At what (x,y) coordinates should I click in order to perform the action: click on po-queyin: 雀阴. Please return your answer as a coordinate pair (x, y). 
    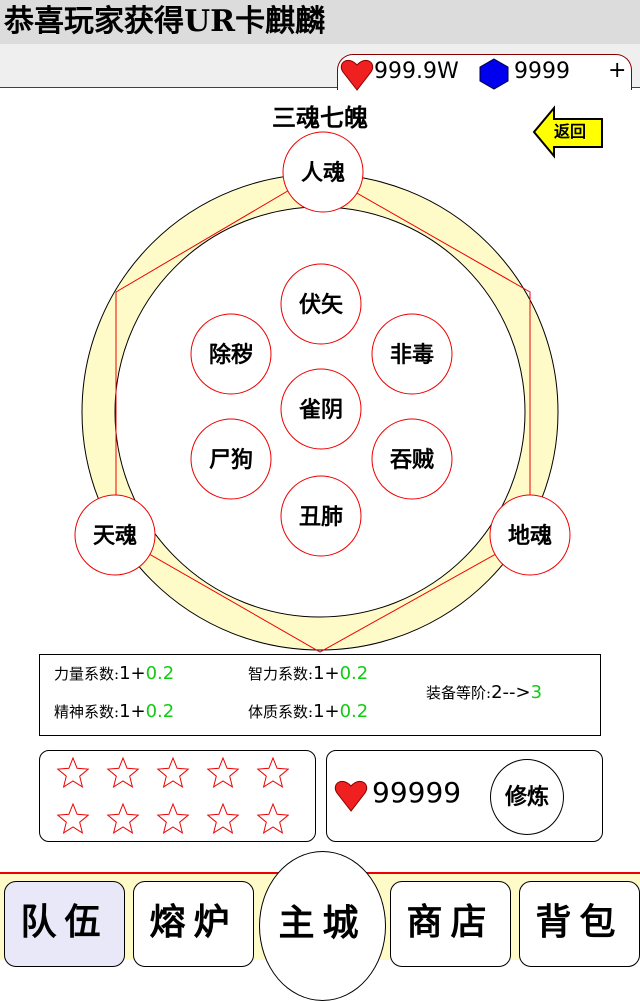
    Looking at the image, I should click on (321, 409).